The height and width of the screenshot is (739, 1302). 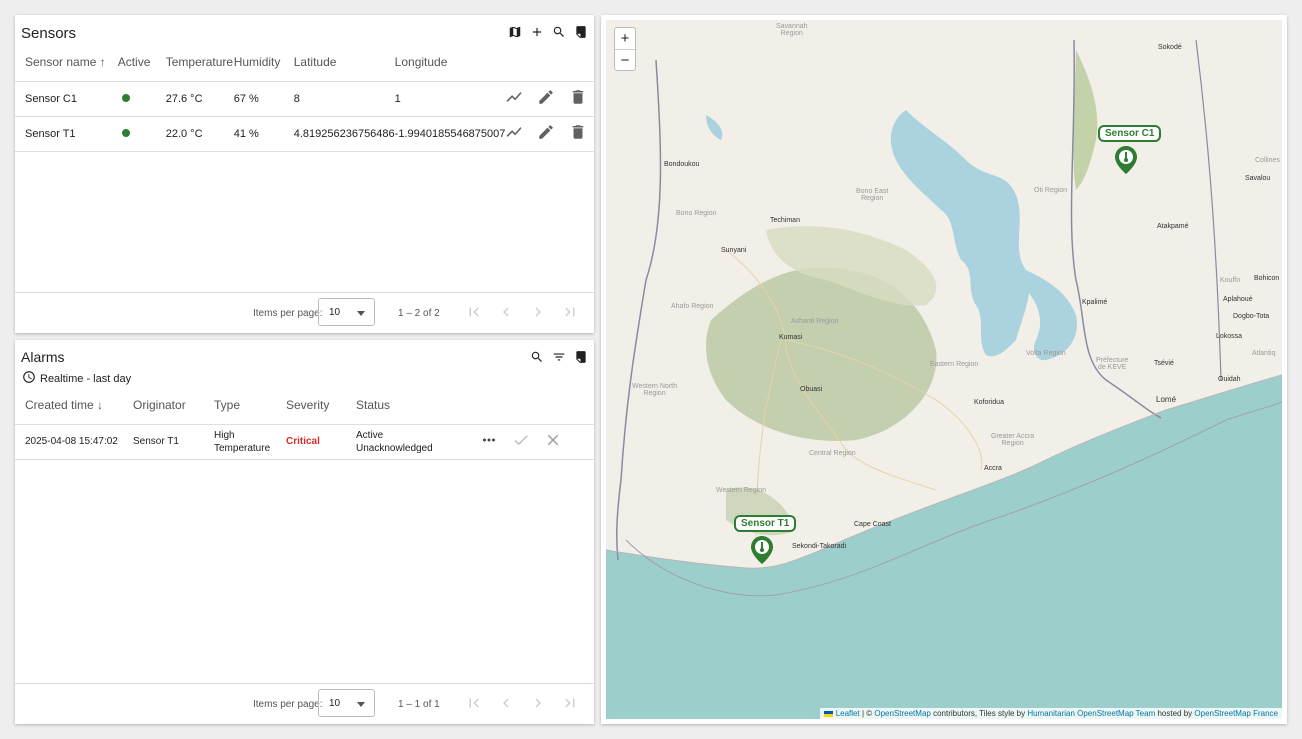 What do you see at coordinates (625, 59) in the screenshot?
I see `zoom-out-button: −` at bounding box center [625, 59].